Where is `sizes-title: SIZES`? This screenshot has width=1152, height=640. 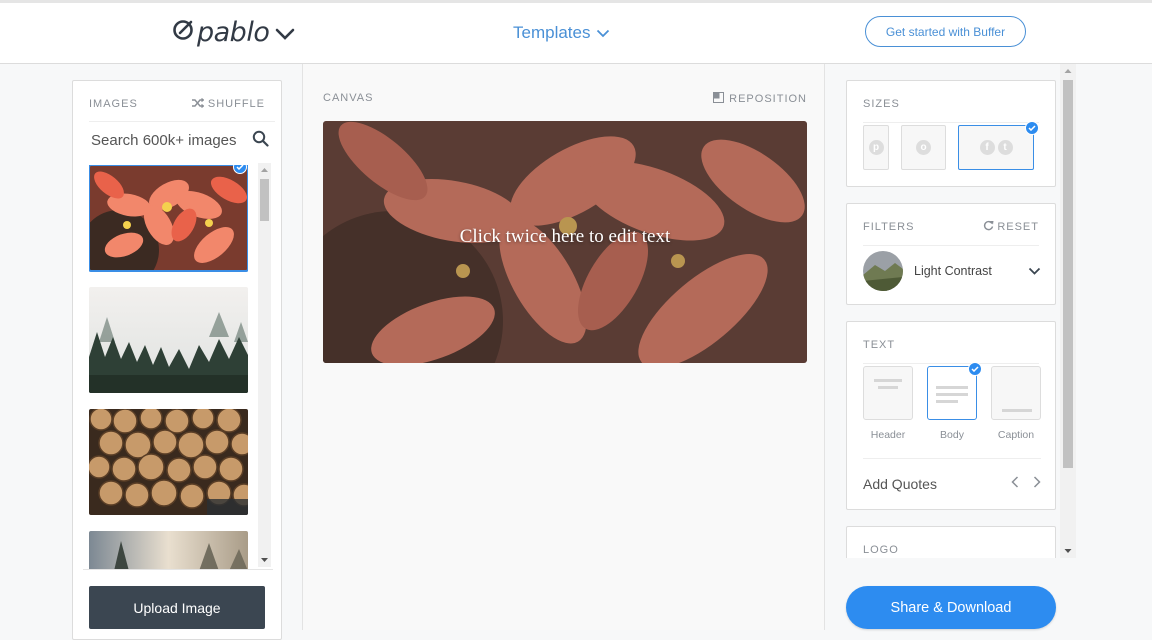
sizes-title: SIZES is located at coordinates (881, 103).